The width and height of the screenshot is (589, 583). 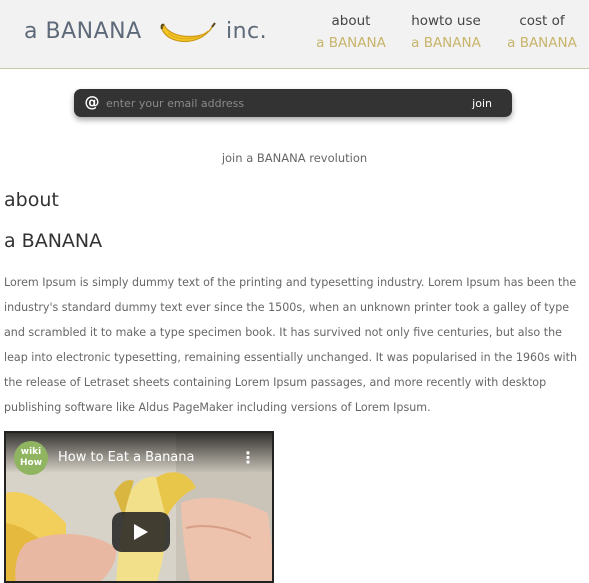 What do you see at coordinates (83, 31) in the screenshot?
I see `brand-name: a BANANA` at bounding box center [83, 31].